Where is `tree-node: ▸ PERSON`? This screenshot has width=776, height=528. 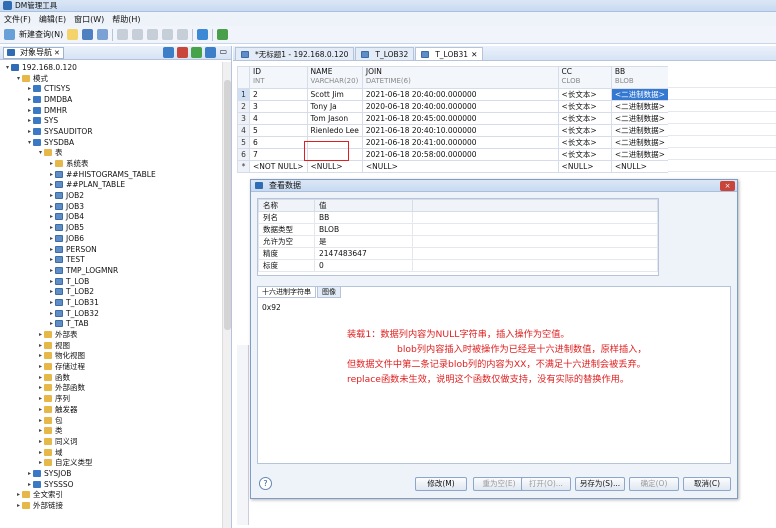
tree-node: ▸ PERSON is located at coordinates (111, 249).